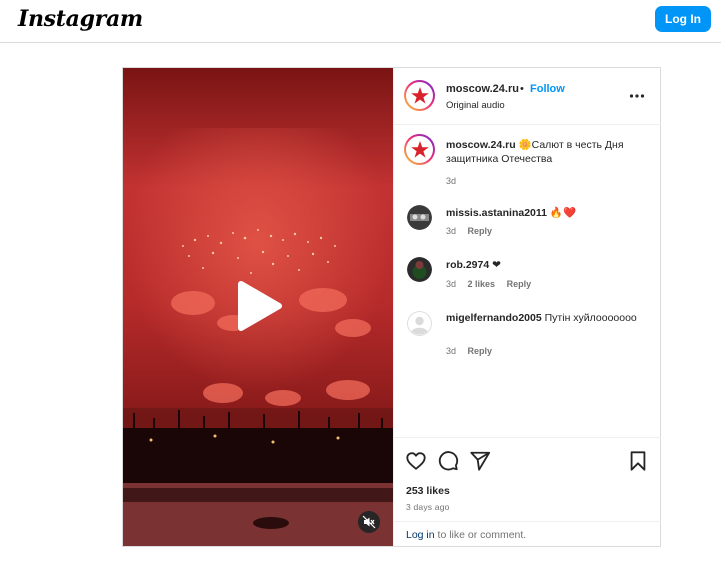 The height and width of the screenshot is (567, 721). What do you see at coordinates (481, 145) in the screenshot?
I see `caption-username: moscow.24.ru` at bounding box center [481, 145].